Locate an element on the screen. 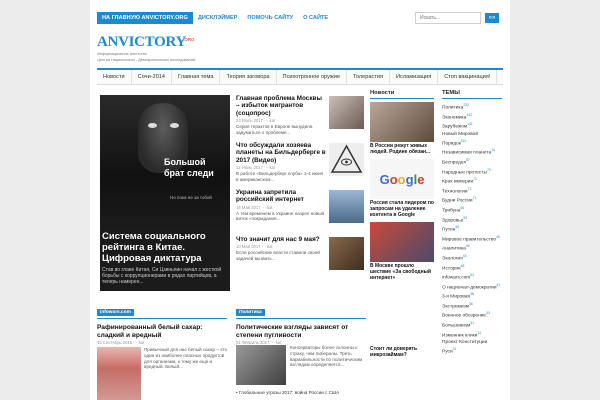 The width and height of the screenshot is (600, 400). nav-psychotronic: Психотронное оружие is located at coordinates (312, 77).